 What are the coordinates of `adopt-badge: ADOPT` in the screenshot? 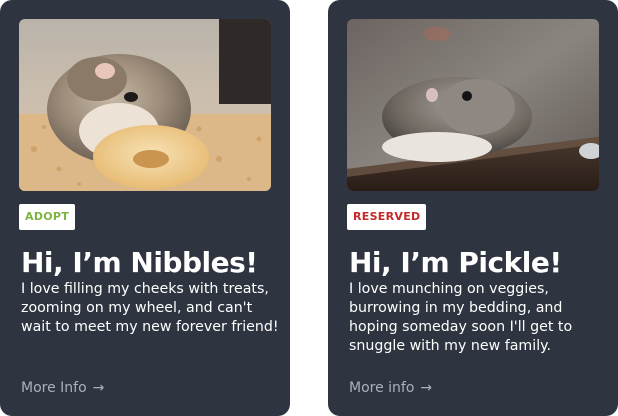 It's located at (47, 217).